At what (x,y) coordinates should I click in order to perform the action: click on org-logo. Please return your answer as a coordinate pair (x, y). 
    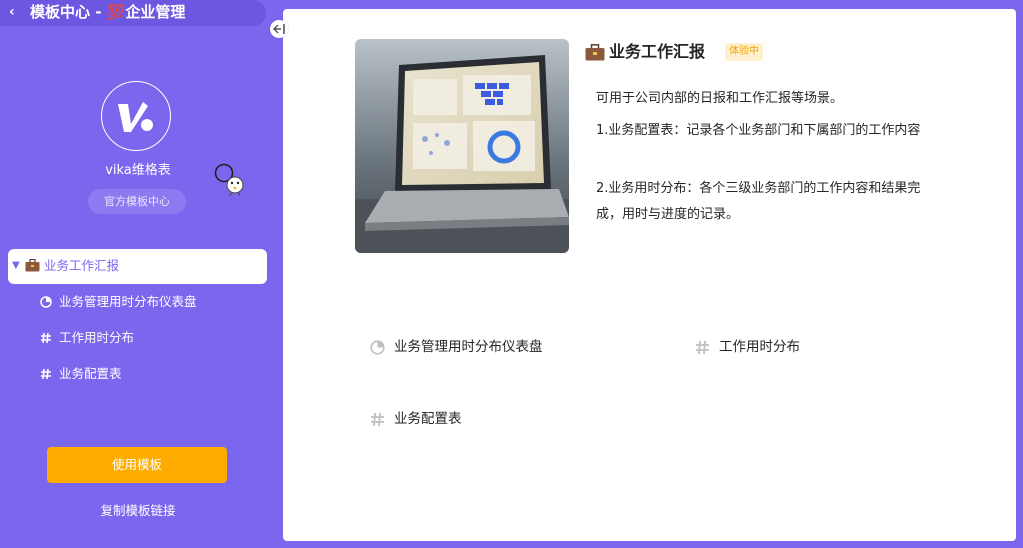
    Looking at the image, I should click on (136, 116).